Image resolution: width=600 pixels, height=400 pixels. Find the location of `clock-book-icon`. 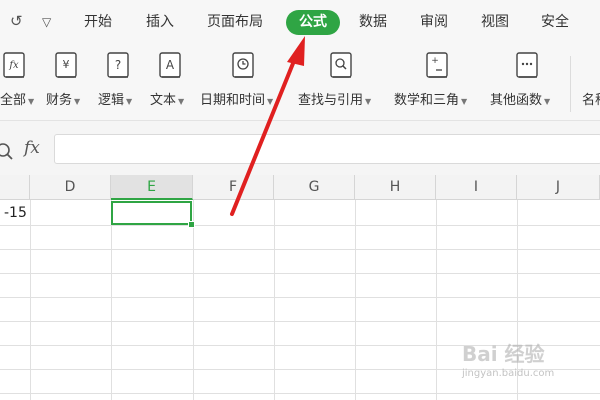

clock-book-icon is located at coordinates (243, 65).